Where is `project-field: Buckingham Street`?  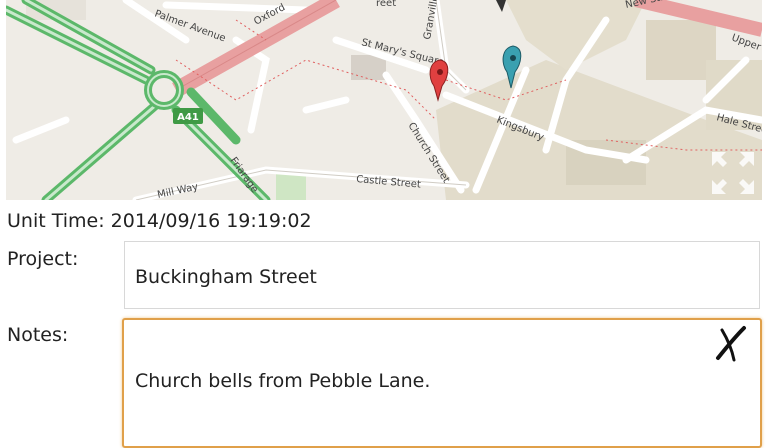 project-field: Buckingham Street is located at coordinates (442, 275).